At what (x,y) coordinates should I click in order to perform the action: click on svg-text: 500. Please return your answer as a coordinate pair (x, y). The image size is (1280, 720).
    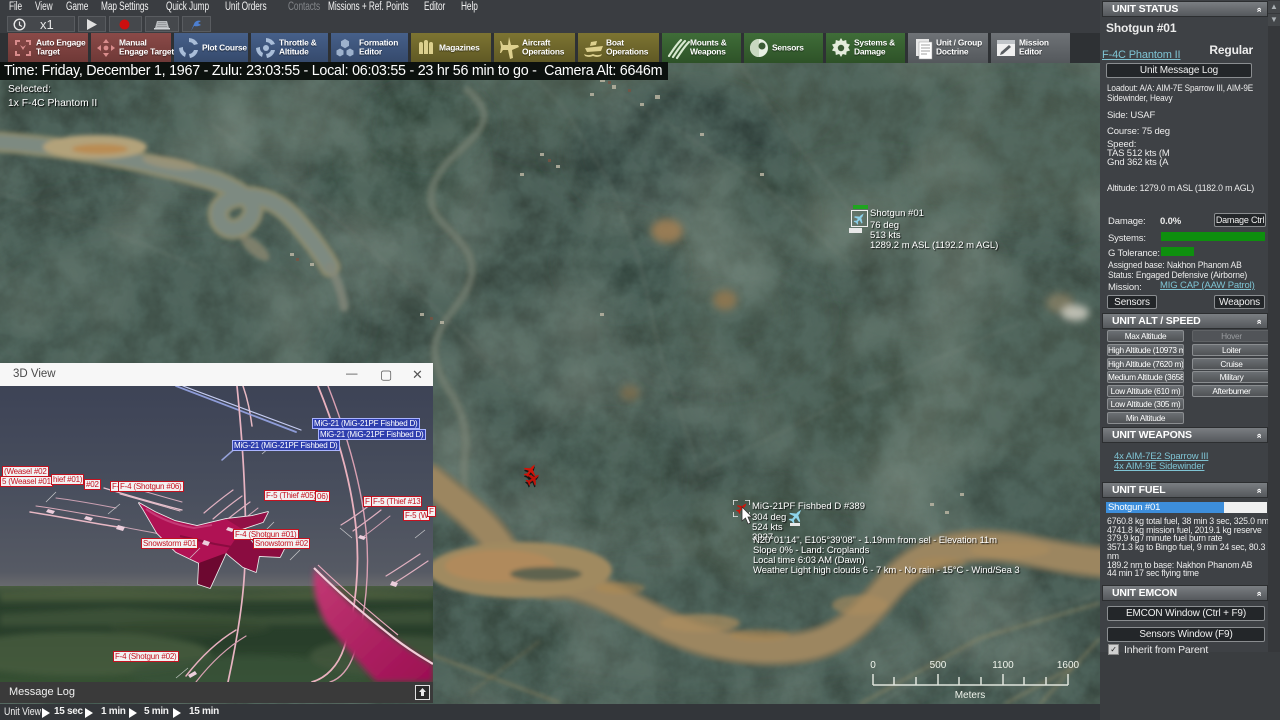
    Looking at the image, I should click on (938, 665).